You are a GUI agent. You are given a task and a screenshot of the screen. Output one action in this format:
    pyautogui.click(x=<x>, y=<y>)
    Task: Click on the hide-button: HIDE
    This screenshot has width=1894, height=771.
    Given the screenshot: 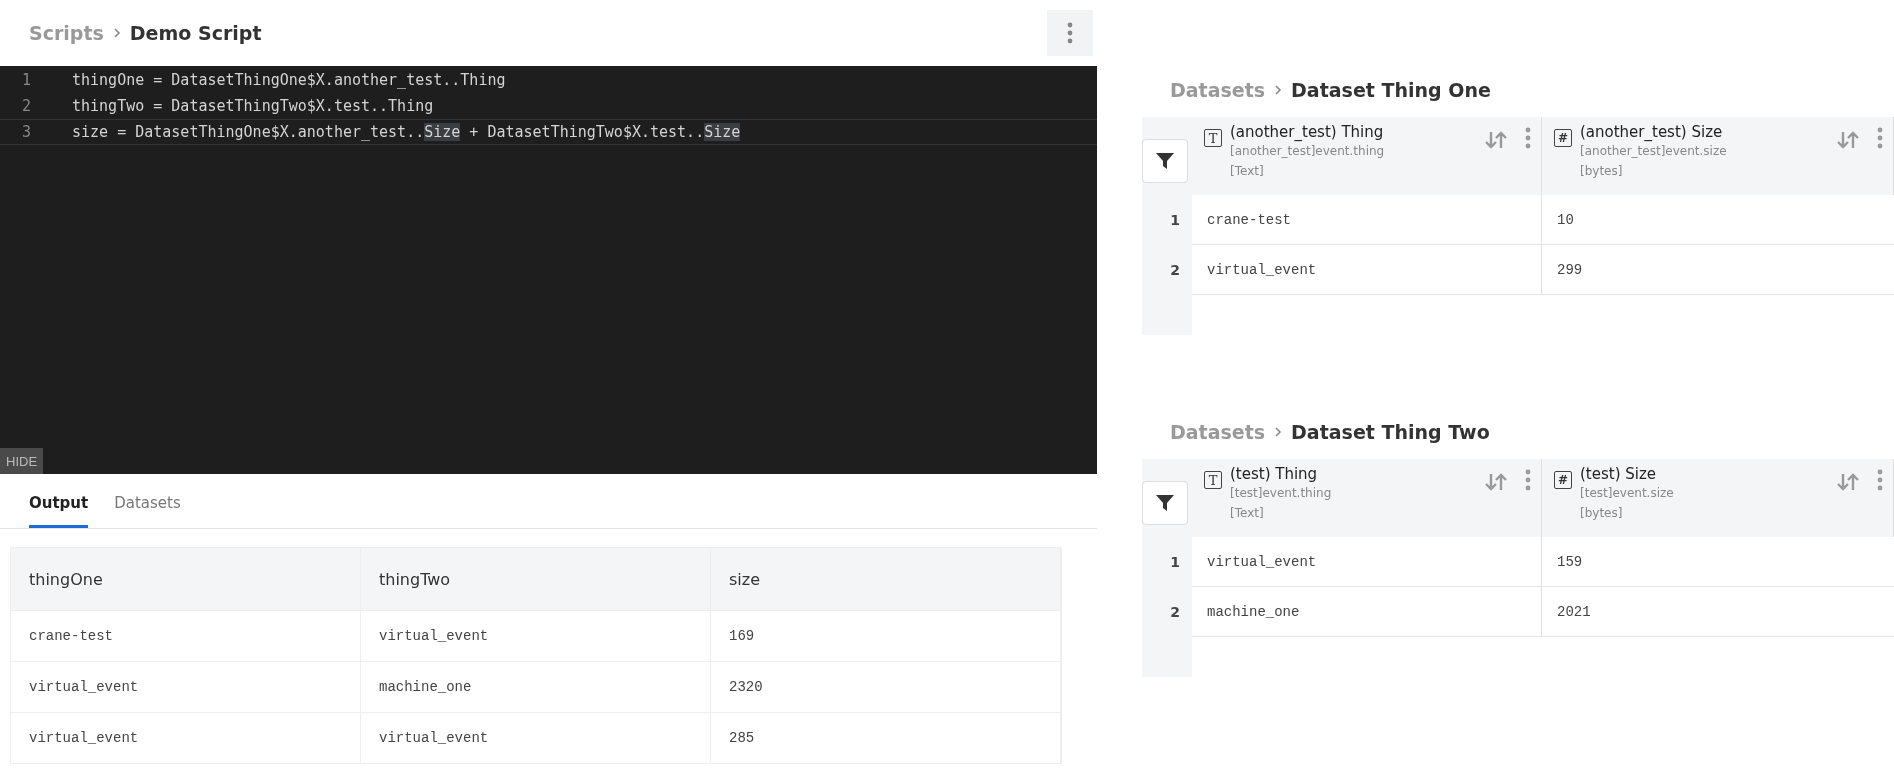 What is the action you would take?
    pyautogui.click(x=22, y=461)
    